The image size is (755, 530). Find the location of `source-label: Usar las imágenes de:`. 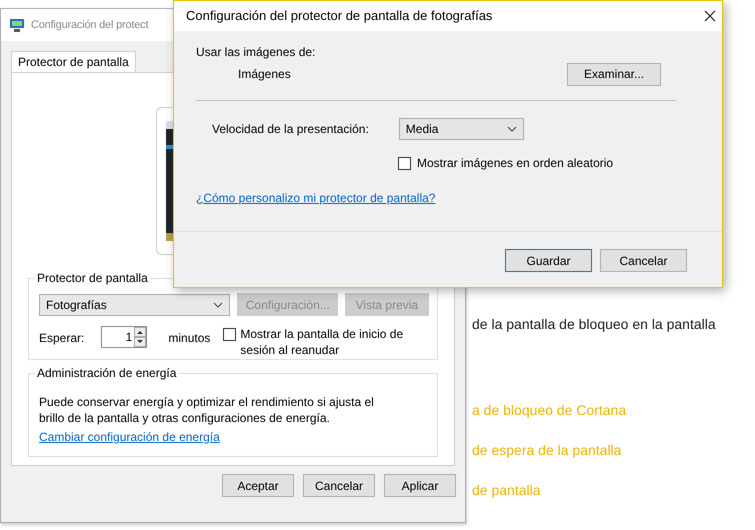

source-label: Usar las imágenes de: is located at coordinates (256, 51).